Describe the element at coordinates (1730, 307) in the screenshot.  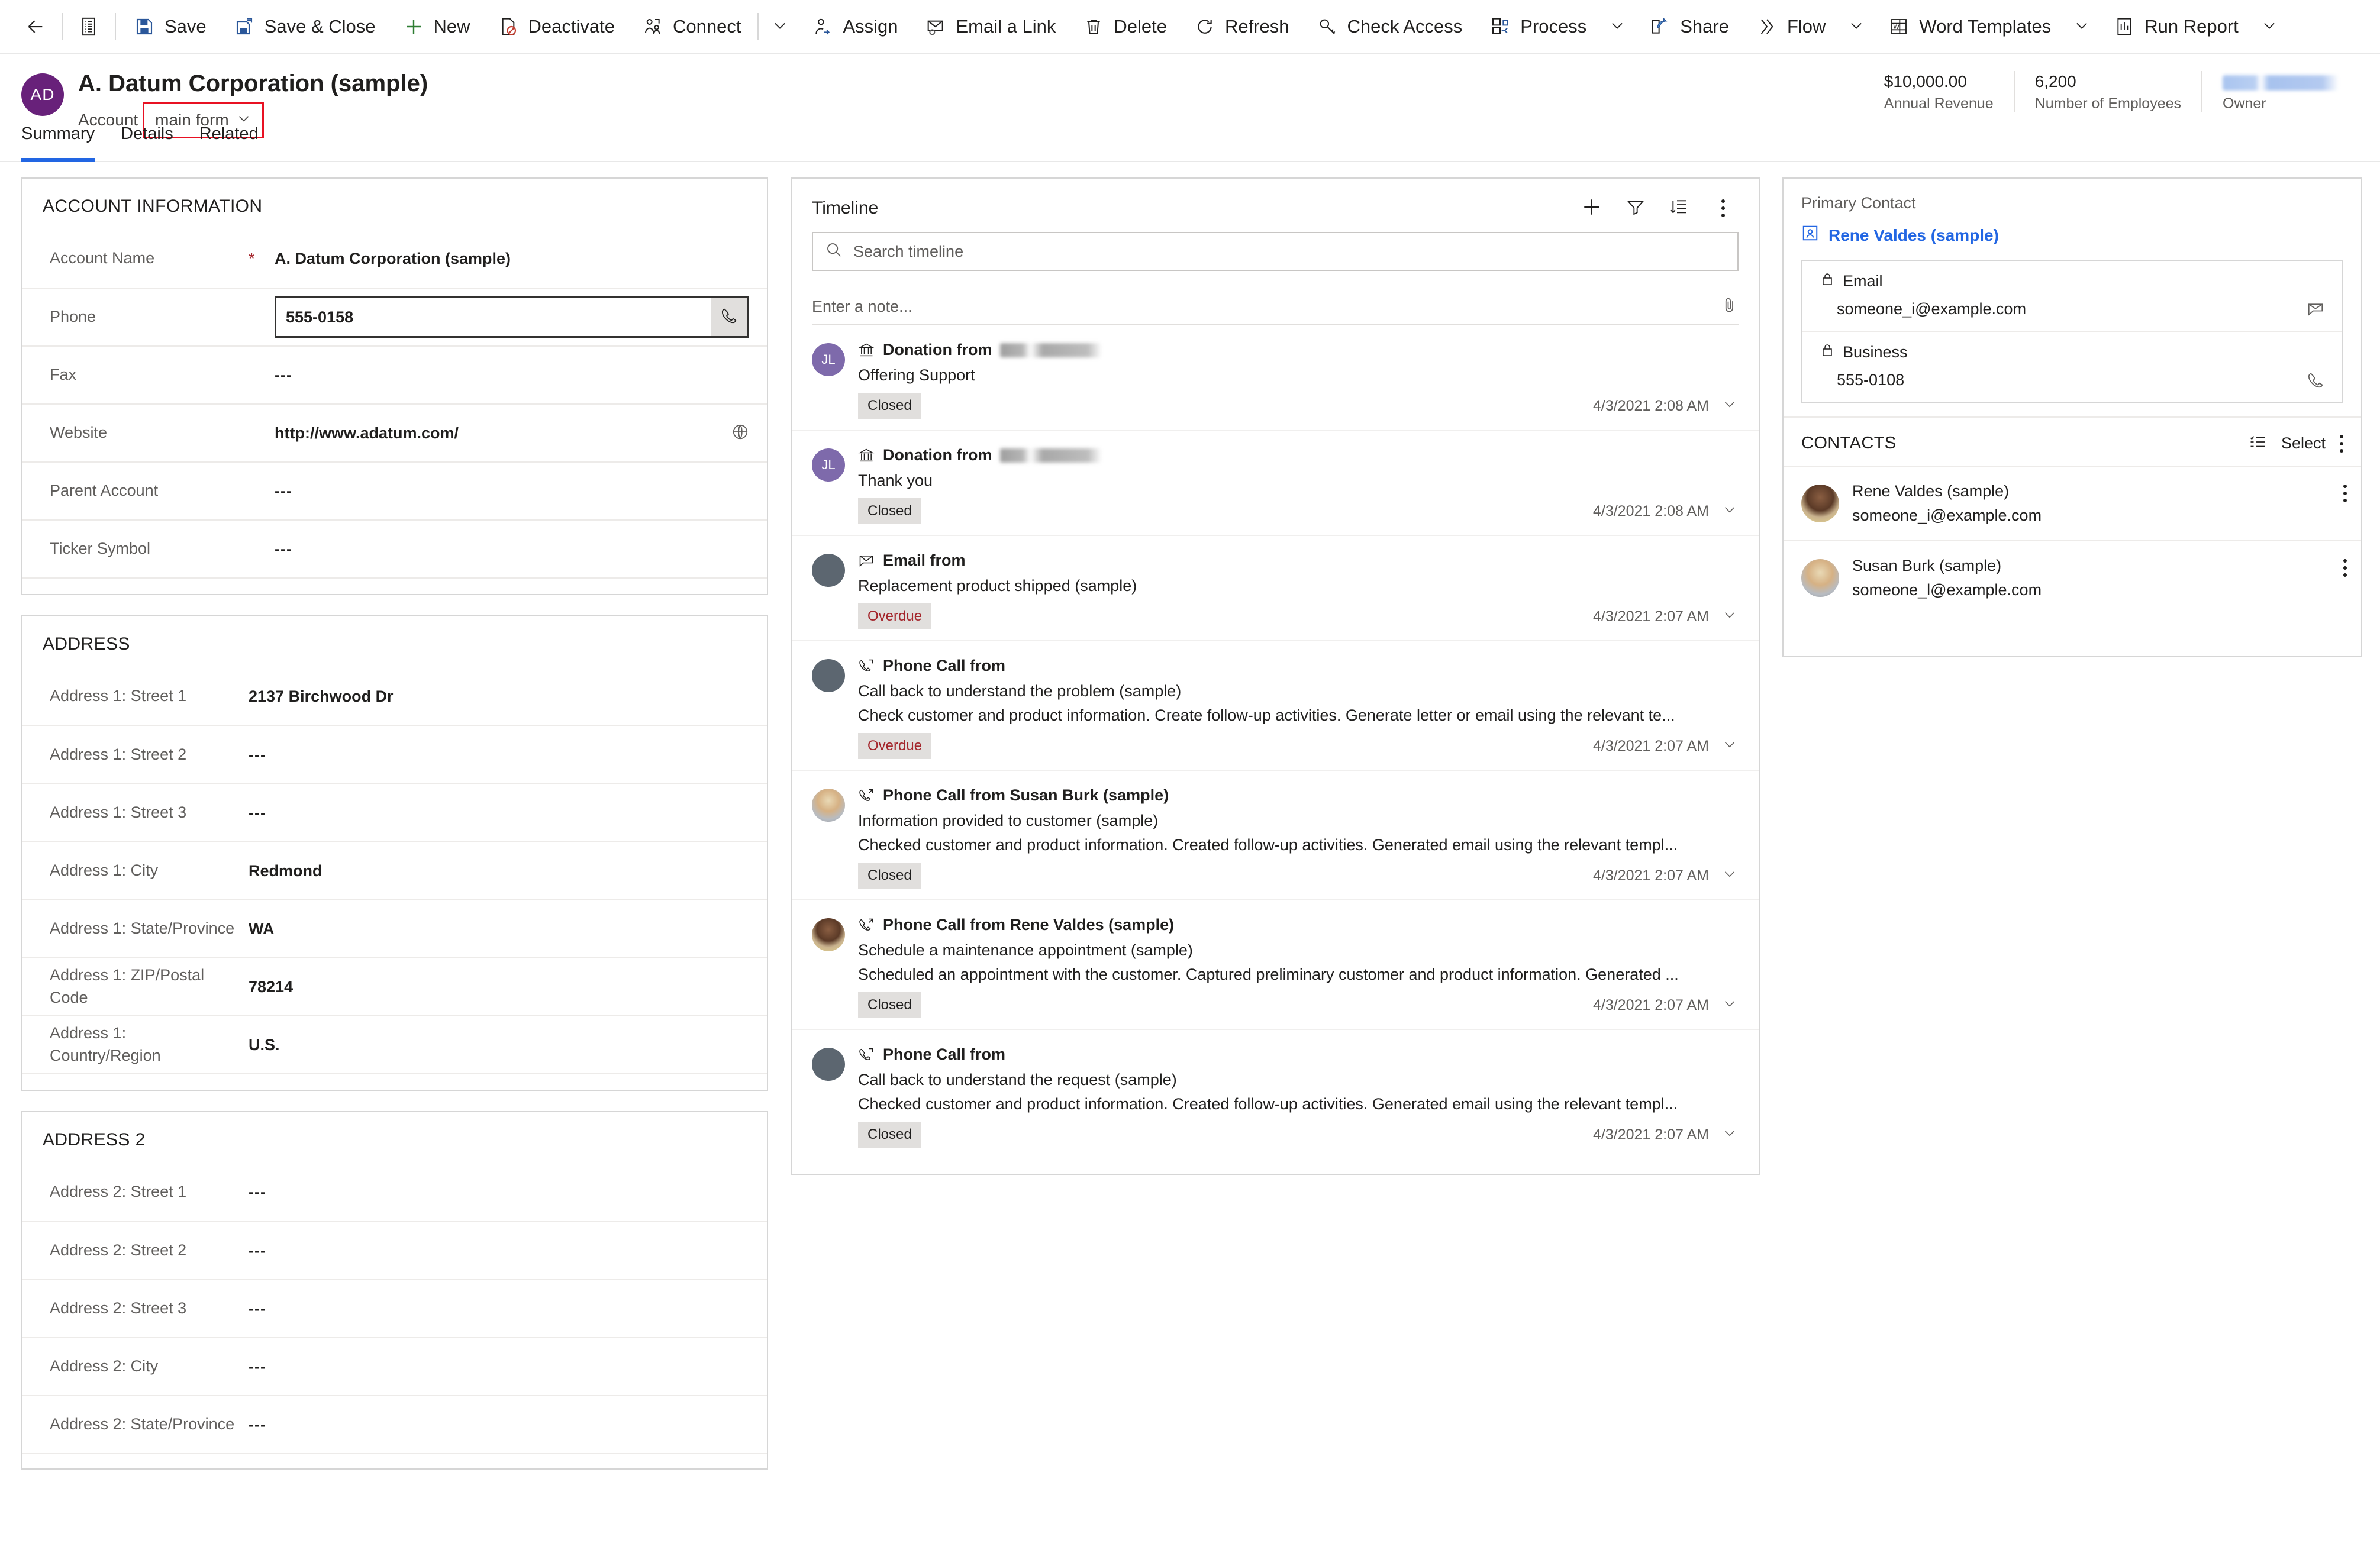
I see `attach-file-button` at that location.